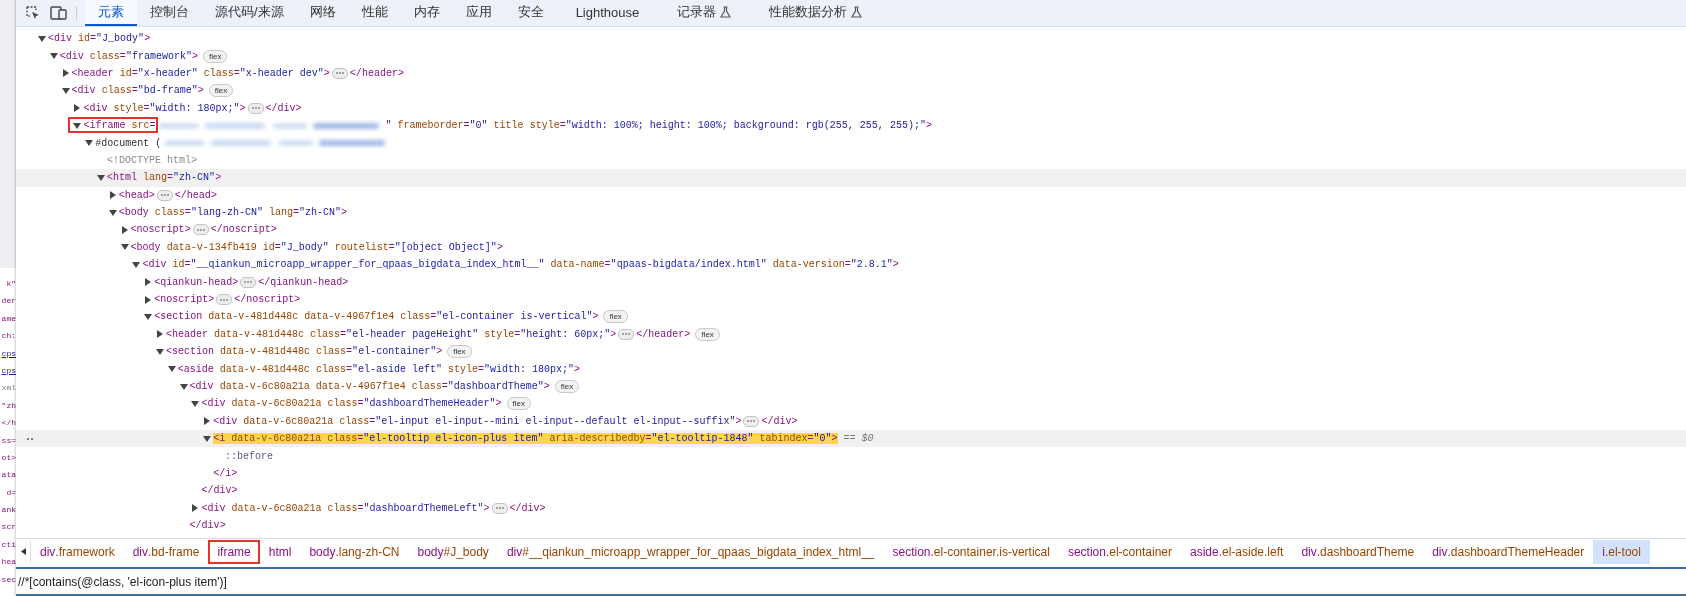  I want to click on tree-row: <div class="framework"> flex, so click(851, 56).